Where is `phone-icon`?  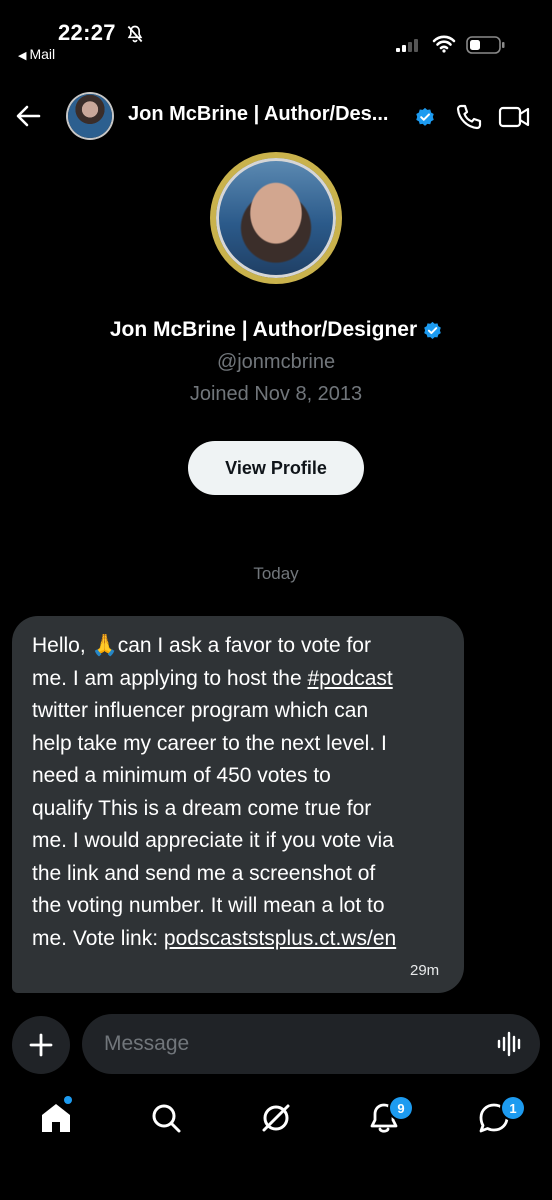
phone-icon is located at coordinates (469, 117).